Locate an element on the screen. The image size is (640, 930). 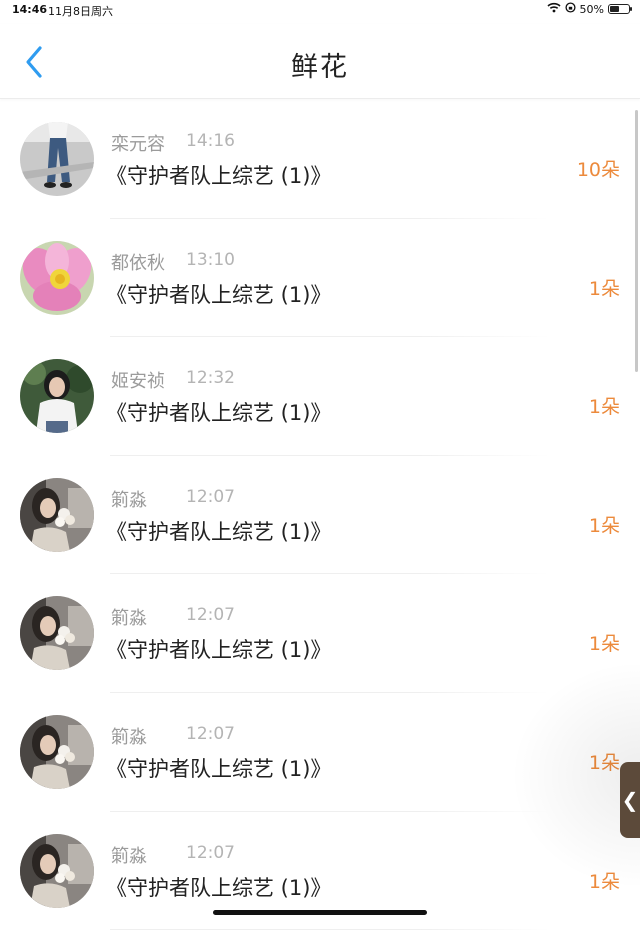
sender-name: 都依秋 is located at coordinates (138, 263).